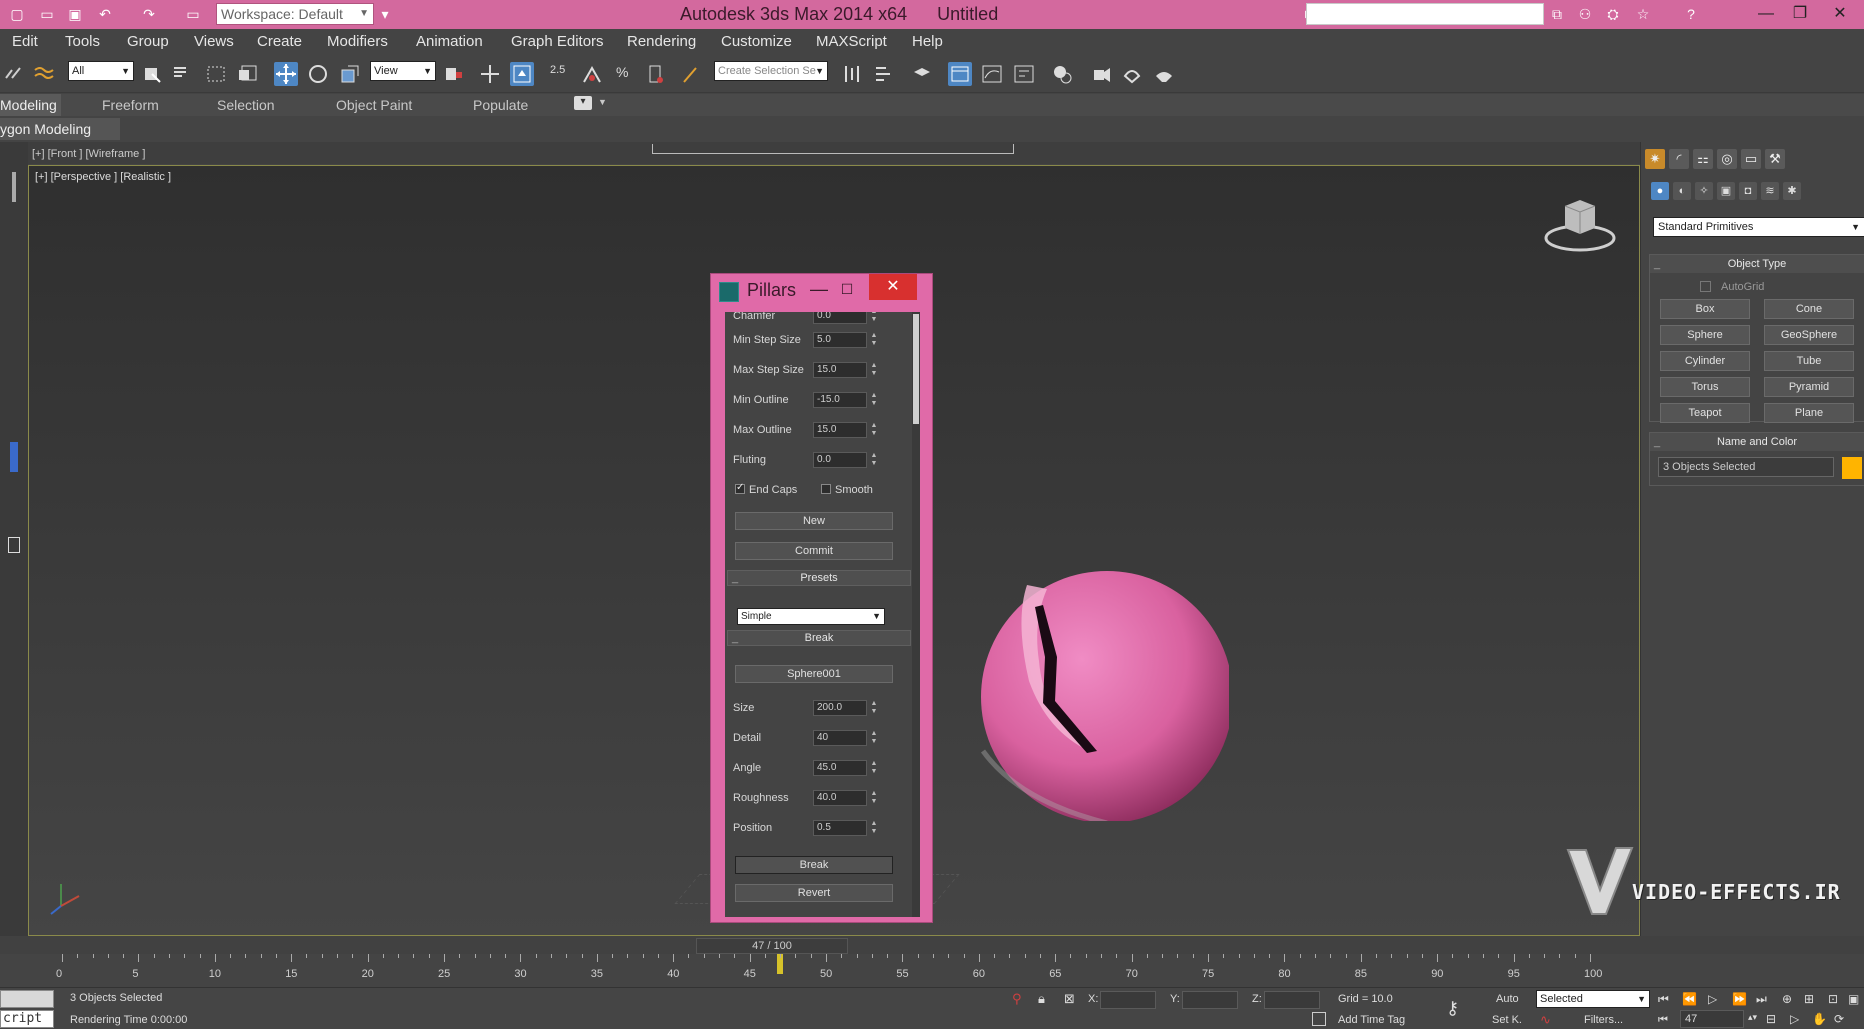 This screenshot has height=1029, width=1864. Describe the element at coordinates (374, 105) in the screenshot. I see `tab-object-paint: Object Paint` at that location.